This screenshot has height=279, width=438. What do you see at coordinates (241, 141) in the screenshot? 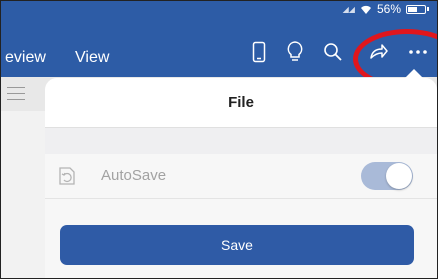
I see `section-spacer` at bounding box center [241, 141].